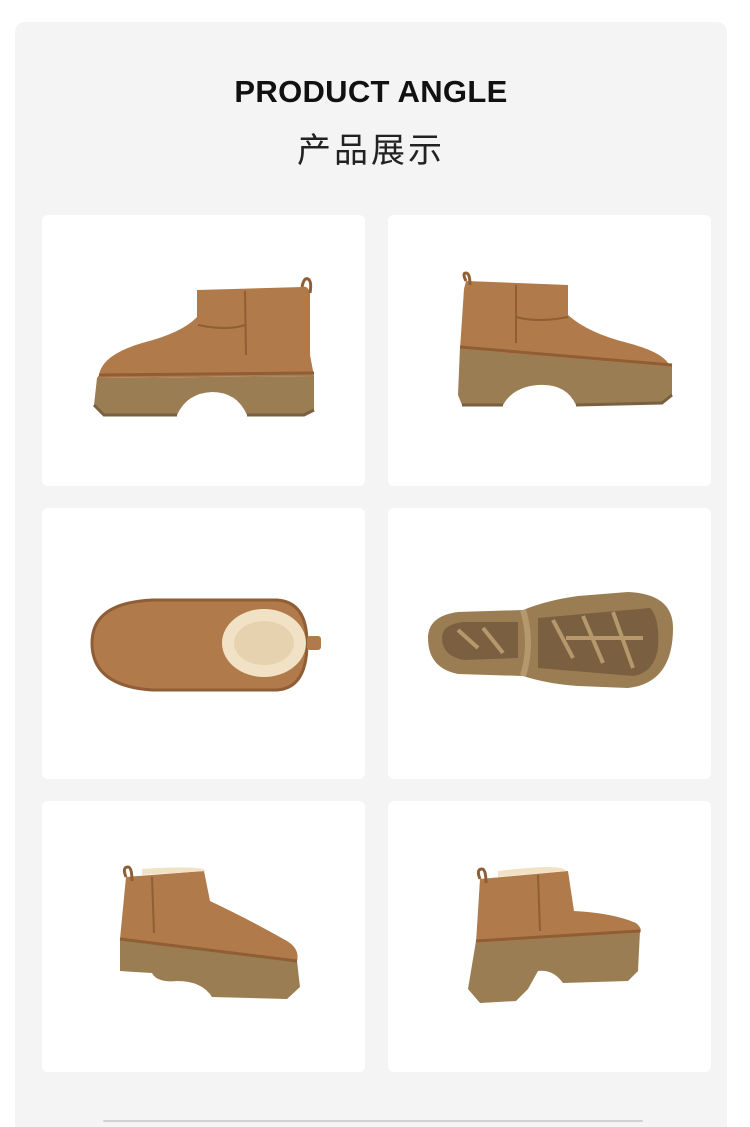  I want to click on boot-side-right-icon, so click(565, 339).